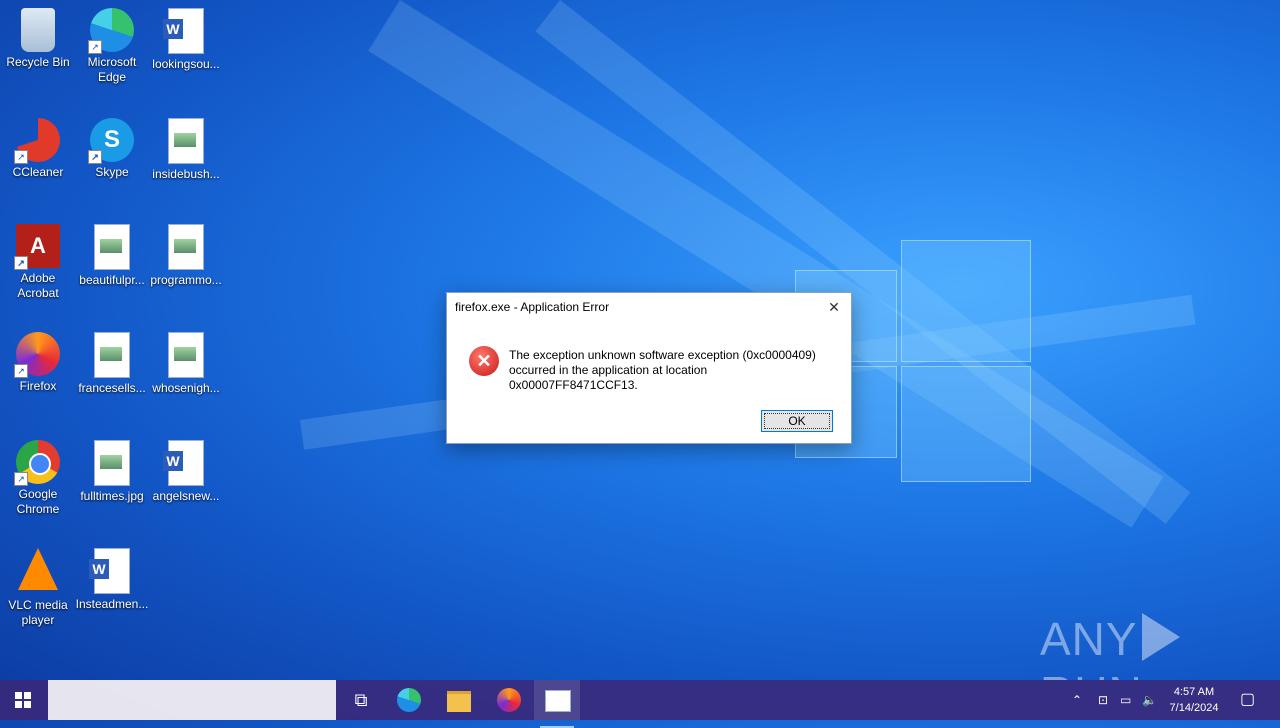 The height and width of the screenshot is (728, 1280). I want to click on desktop-icon-skype: S ↗ Skype, so click(112, 149).